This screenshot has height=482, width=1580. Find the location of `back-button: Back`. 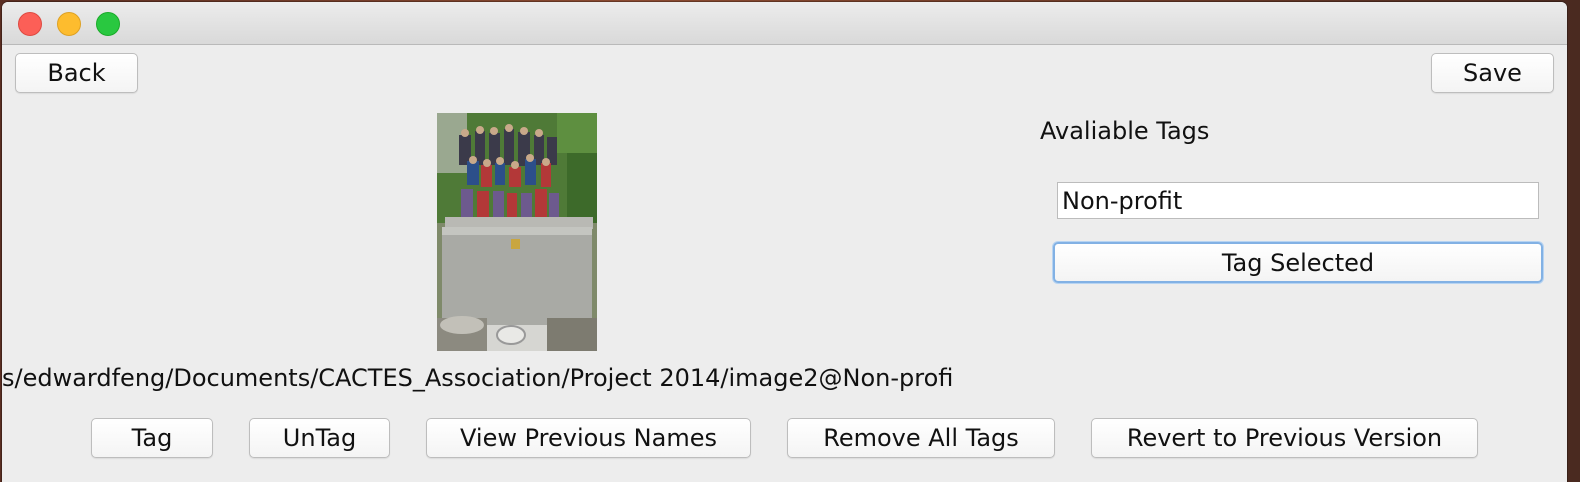

back-button: Back is located at coordinates (76, 73).